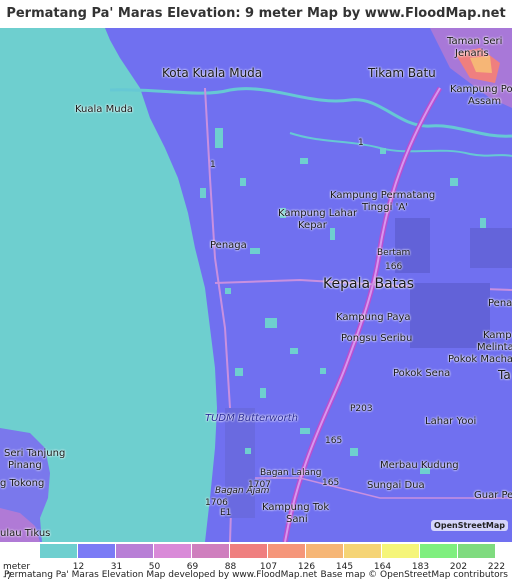 The width and height of the screenshot is (512, 582). What do you see at coordinates (216, 503) in the screenshot?
I see `road-label-1706: 1706` at bounding box center [216, 503].